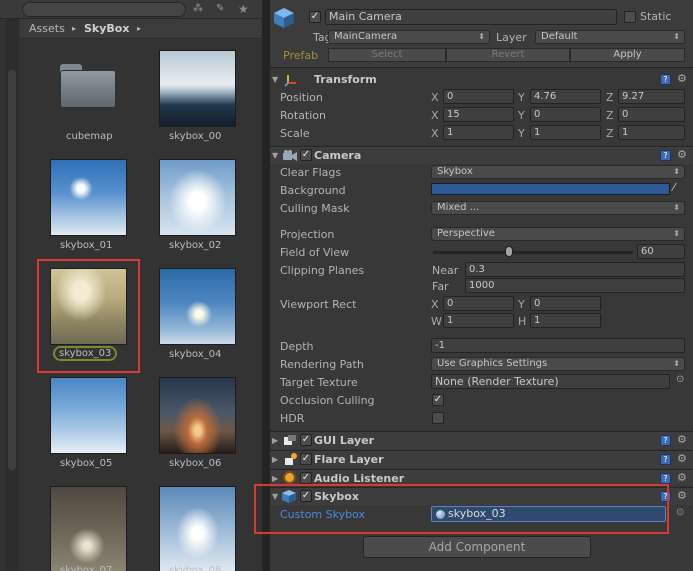  I want to click on filter-by-label-icon: ✎, so click(220, 8).